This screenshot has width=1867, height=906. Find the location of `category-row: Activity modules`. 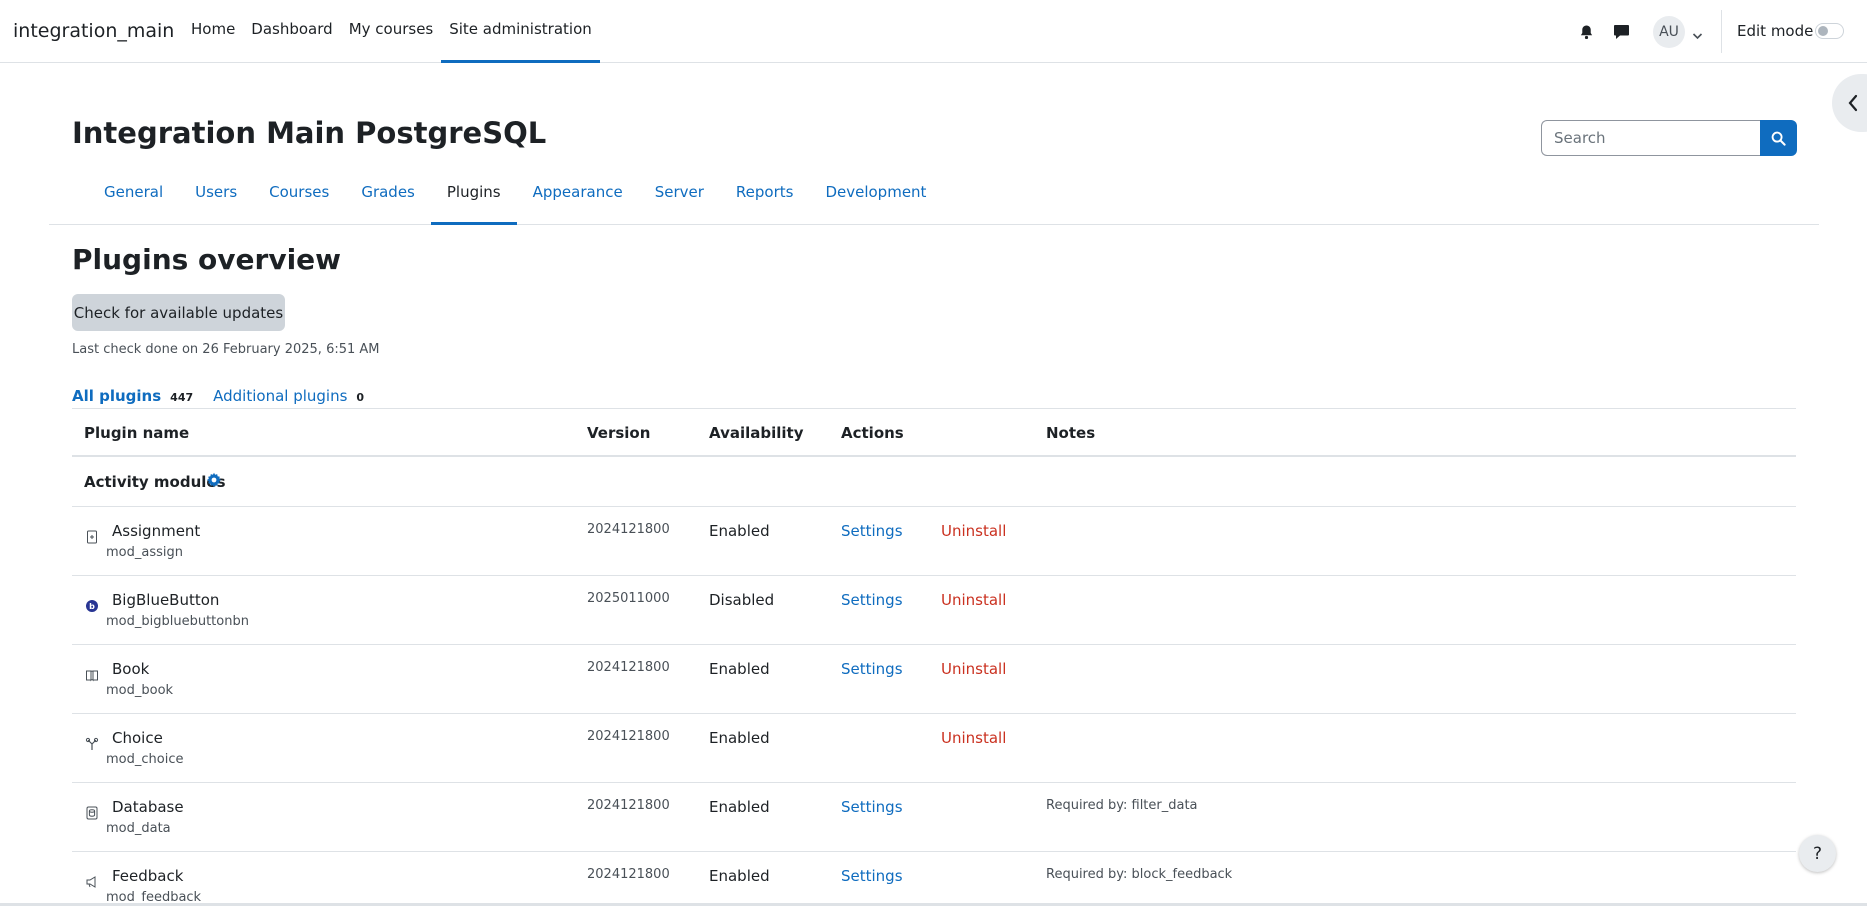

category-row: Activity modules is located at coordinates (934, 482).